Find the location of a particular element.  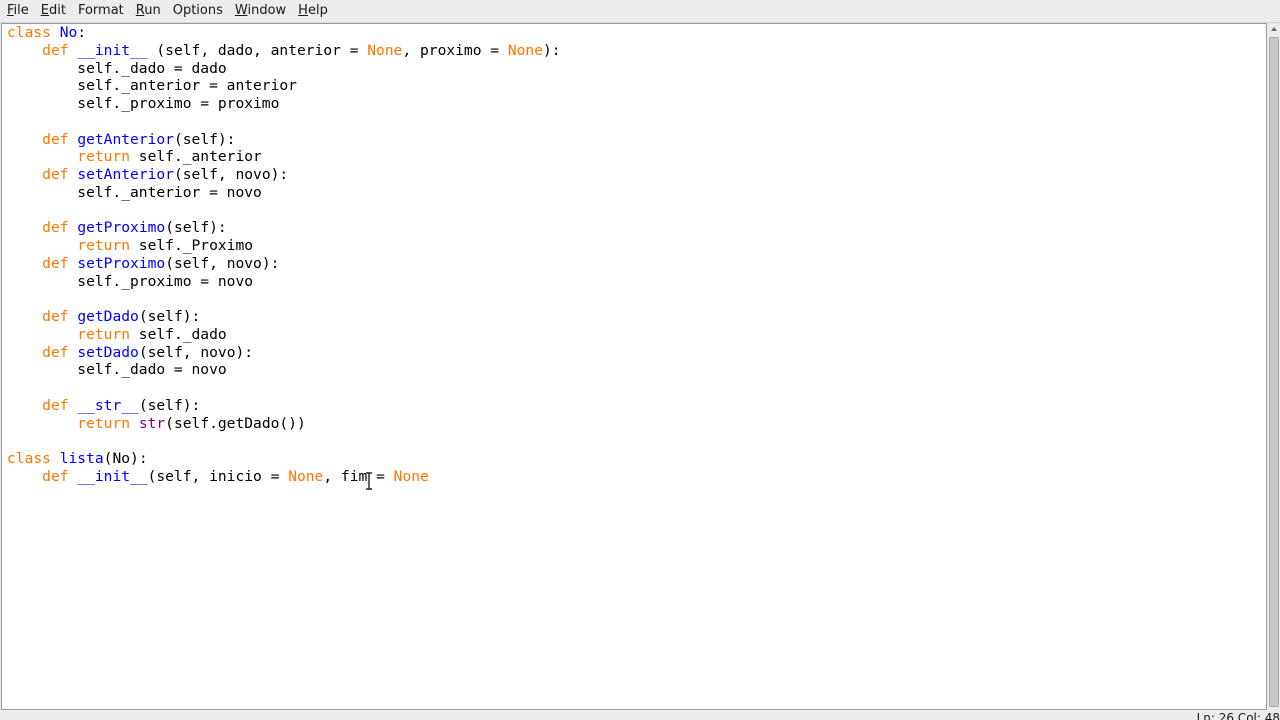

code-line: self._anterior = novo is located at coordinates (284, 193).